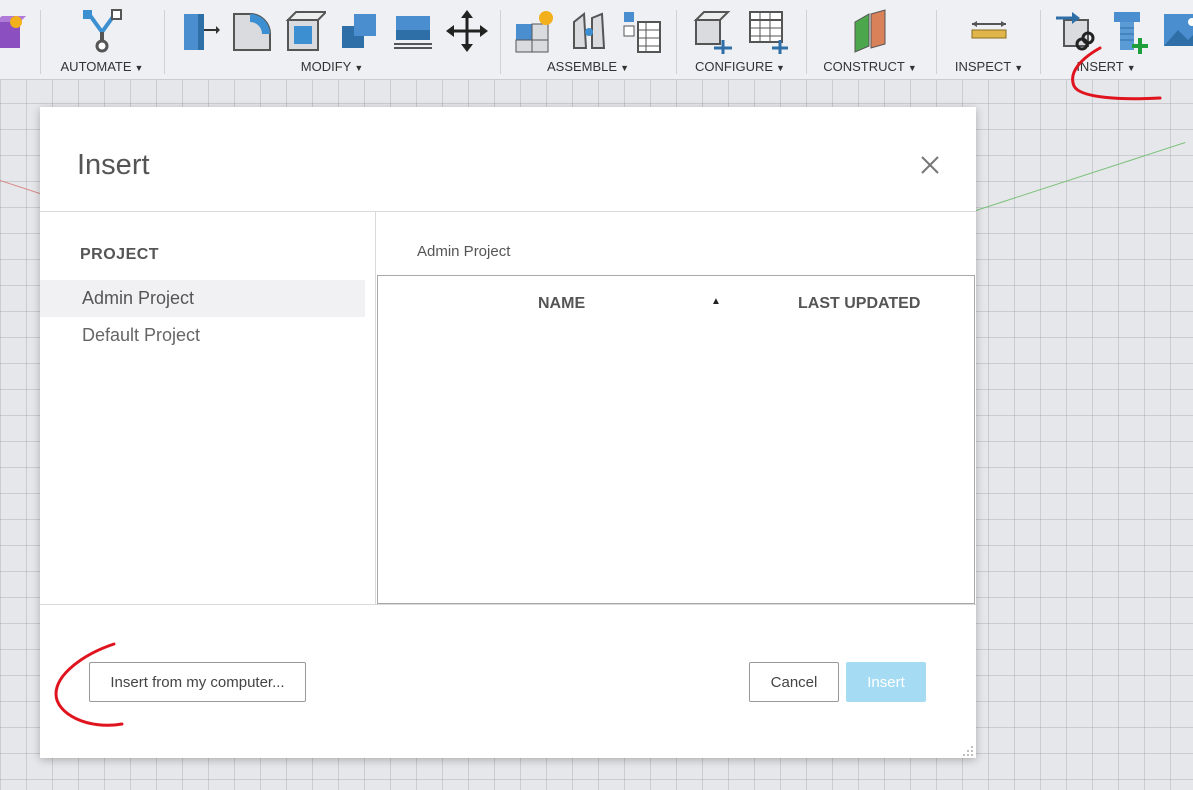 This screenshot has height=790, width=1193. I want to click on toolbar-group-construct: CONSTRUCT ▼, so click(870, 40).